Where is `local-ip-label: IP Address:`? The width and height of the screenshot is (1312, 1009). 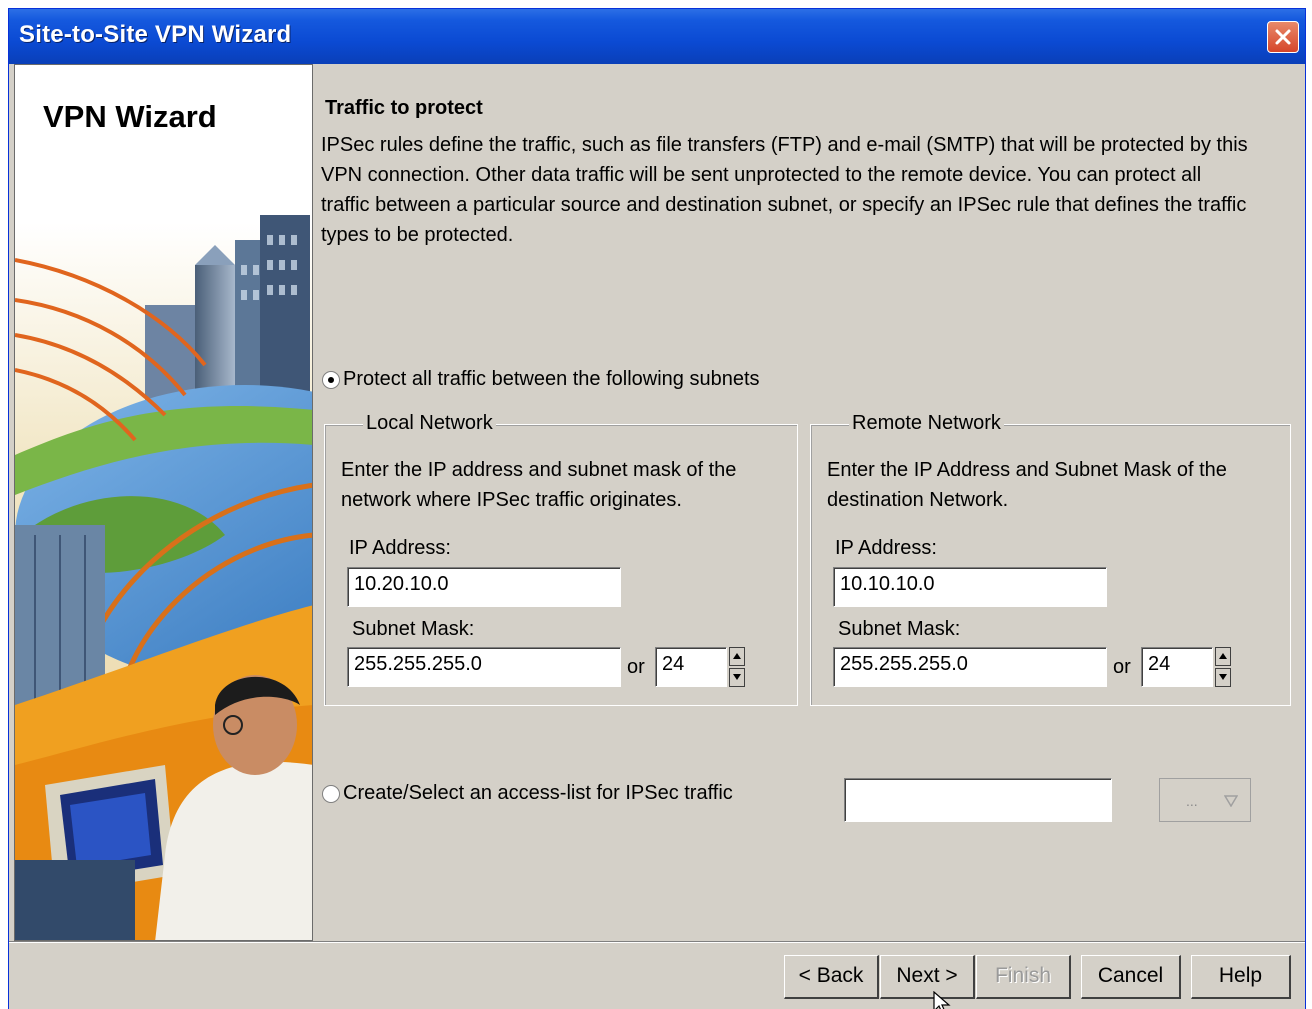
local-ip-label: IP Address: is located at coordinates (400, 548).